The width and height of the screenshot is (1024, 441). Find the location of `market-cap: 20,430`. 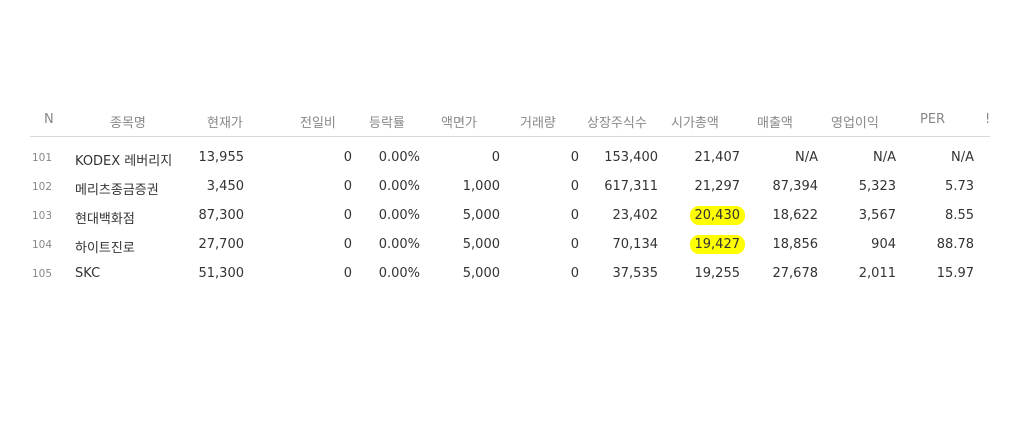

market-cap: 20,430 is located at coordinates (717, 215).